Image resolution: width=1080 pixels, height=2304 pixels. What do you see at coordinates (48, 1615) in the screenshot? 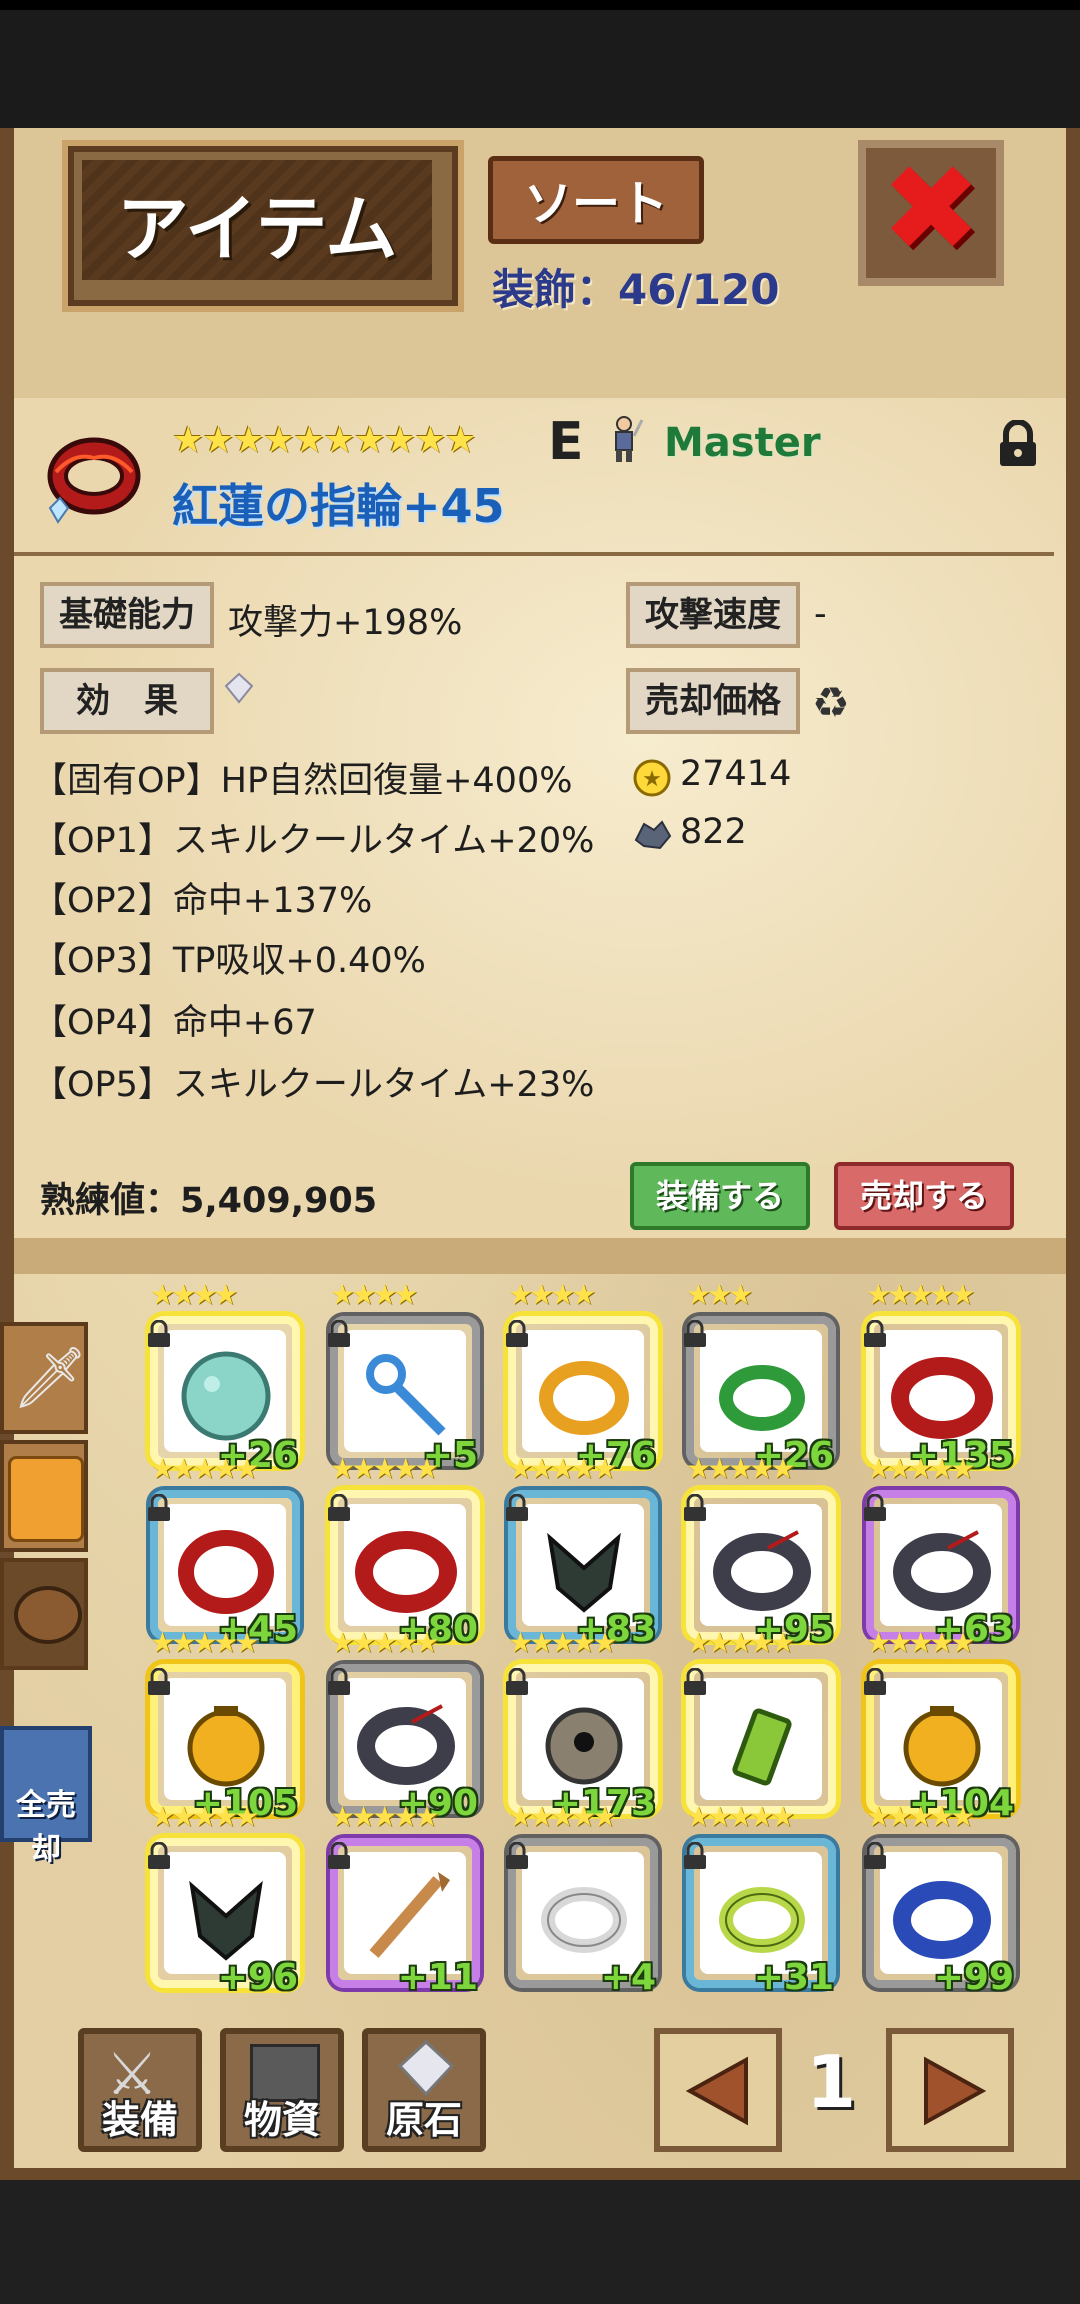
I see `ring-tab-icon` at bounding box center [48, 1615].